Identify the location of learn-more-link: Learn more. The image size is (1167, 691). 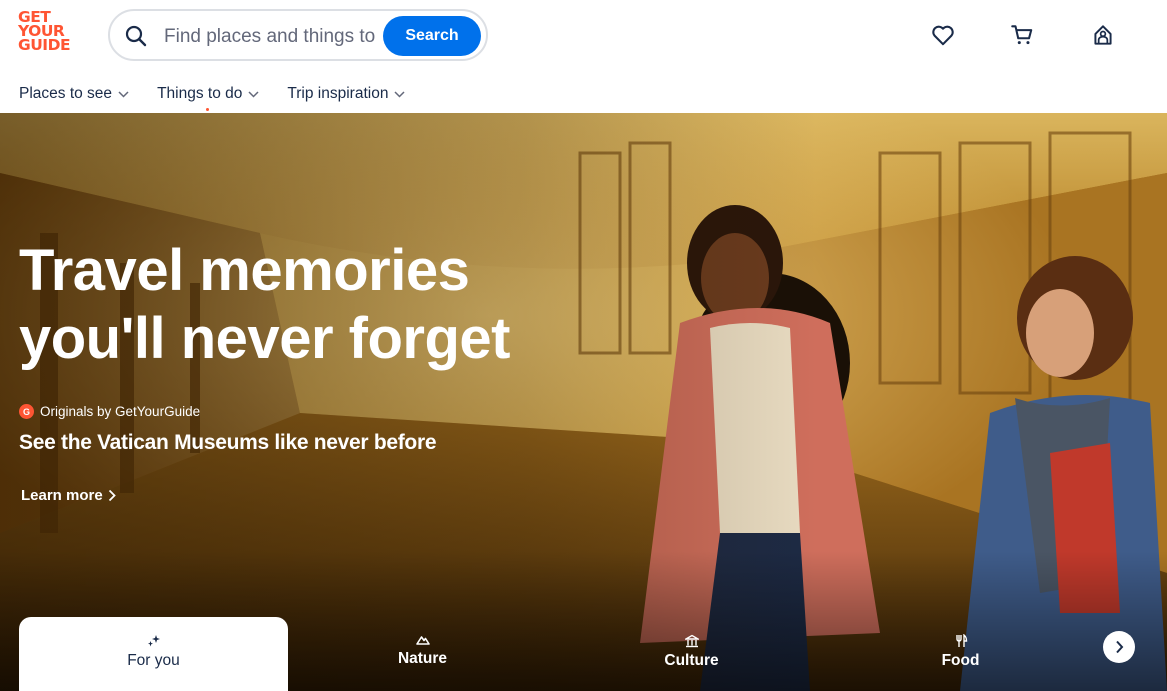
(68, 495).